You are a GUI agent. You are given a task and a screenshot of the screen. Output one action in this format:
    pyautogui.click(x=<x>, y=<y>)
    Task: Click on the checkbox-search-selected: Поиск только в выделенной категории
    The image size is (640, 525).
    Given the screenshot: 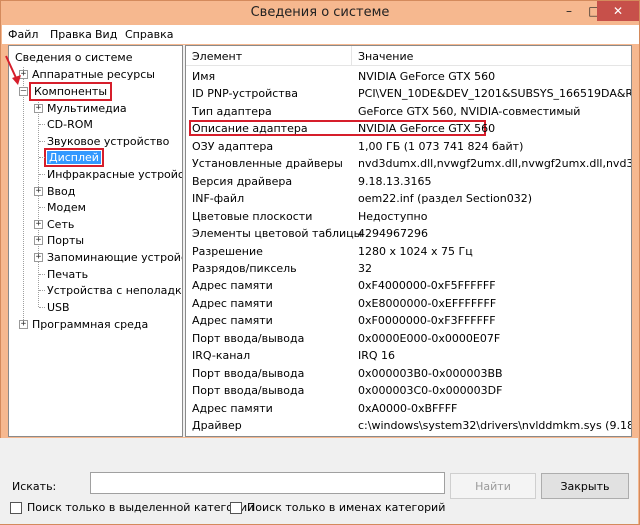 What is the action you would take?
    pyautogui.click(x=132, y=507)
    